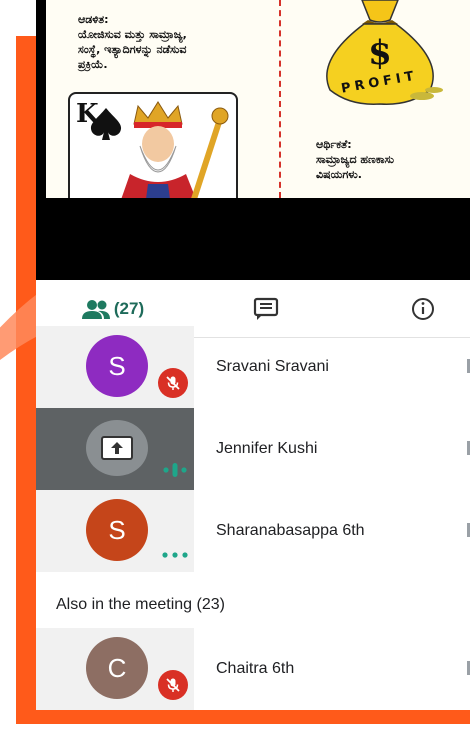 The image size is (470, 741). What do you see at coordinates (117, 668) in the screenshot?
I see `avatar: C` at bounding box center [117, 668].